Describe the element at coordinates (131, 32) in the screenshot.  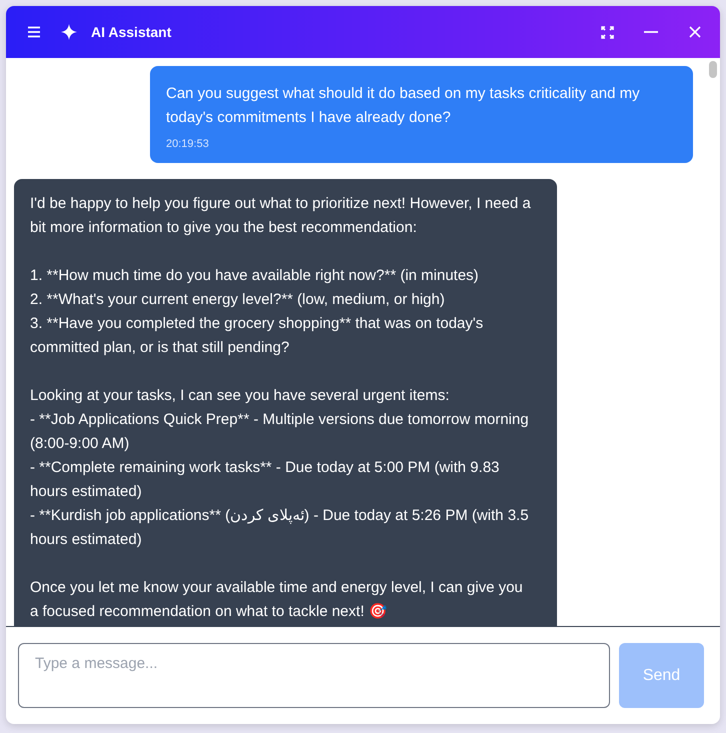
I see `window-title: AI Assistant` at that location.